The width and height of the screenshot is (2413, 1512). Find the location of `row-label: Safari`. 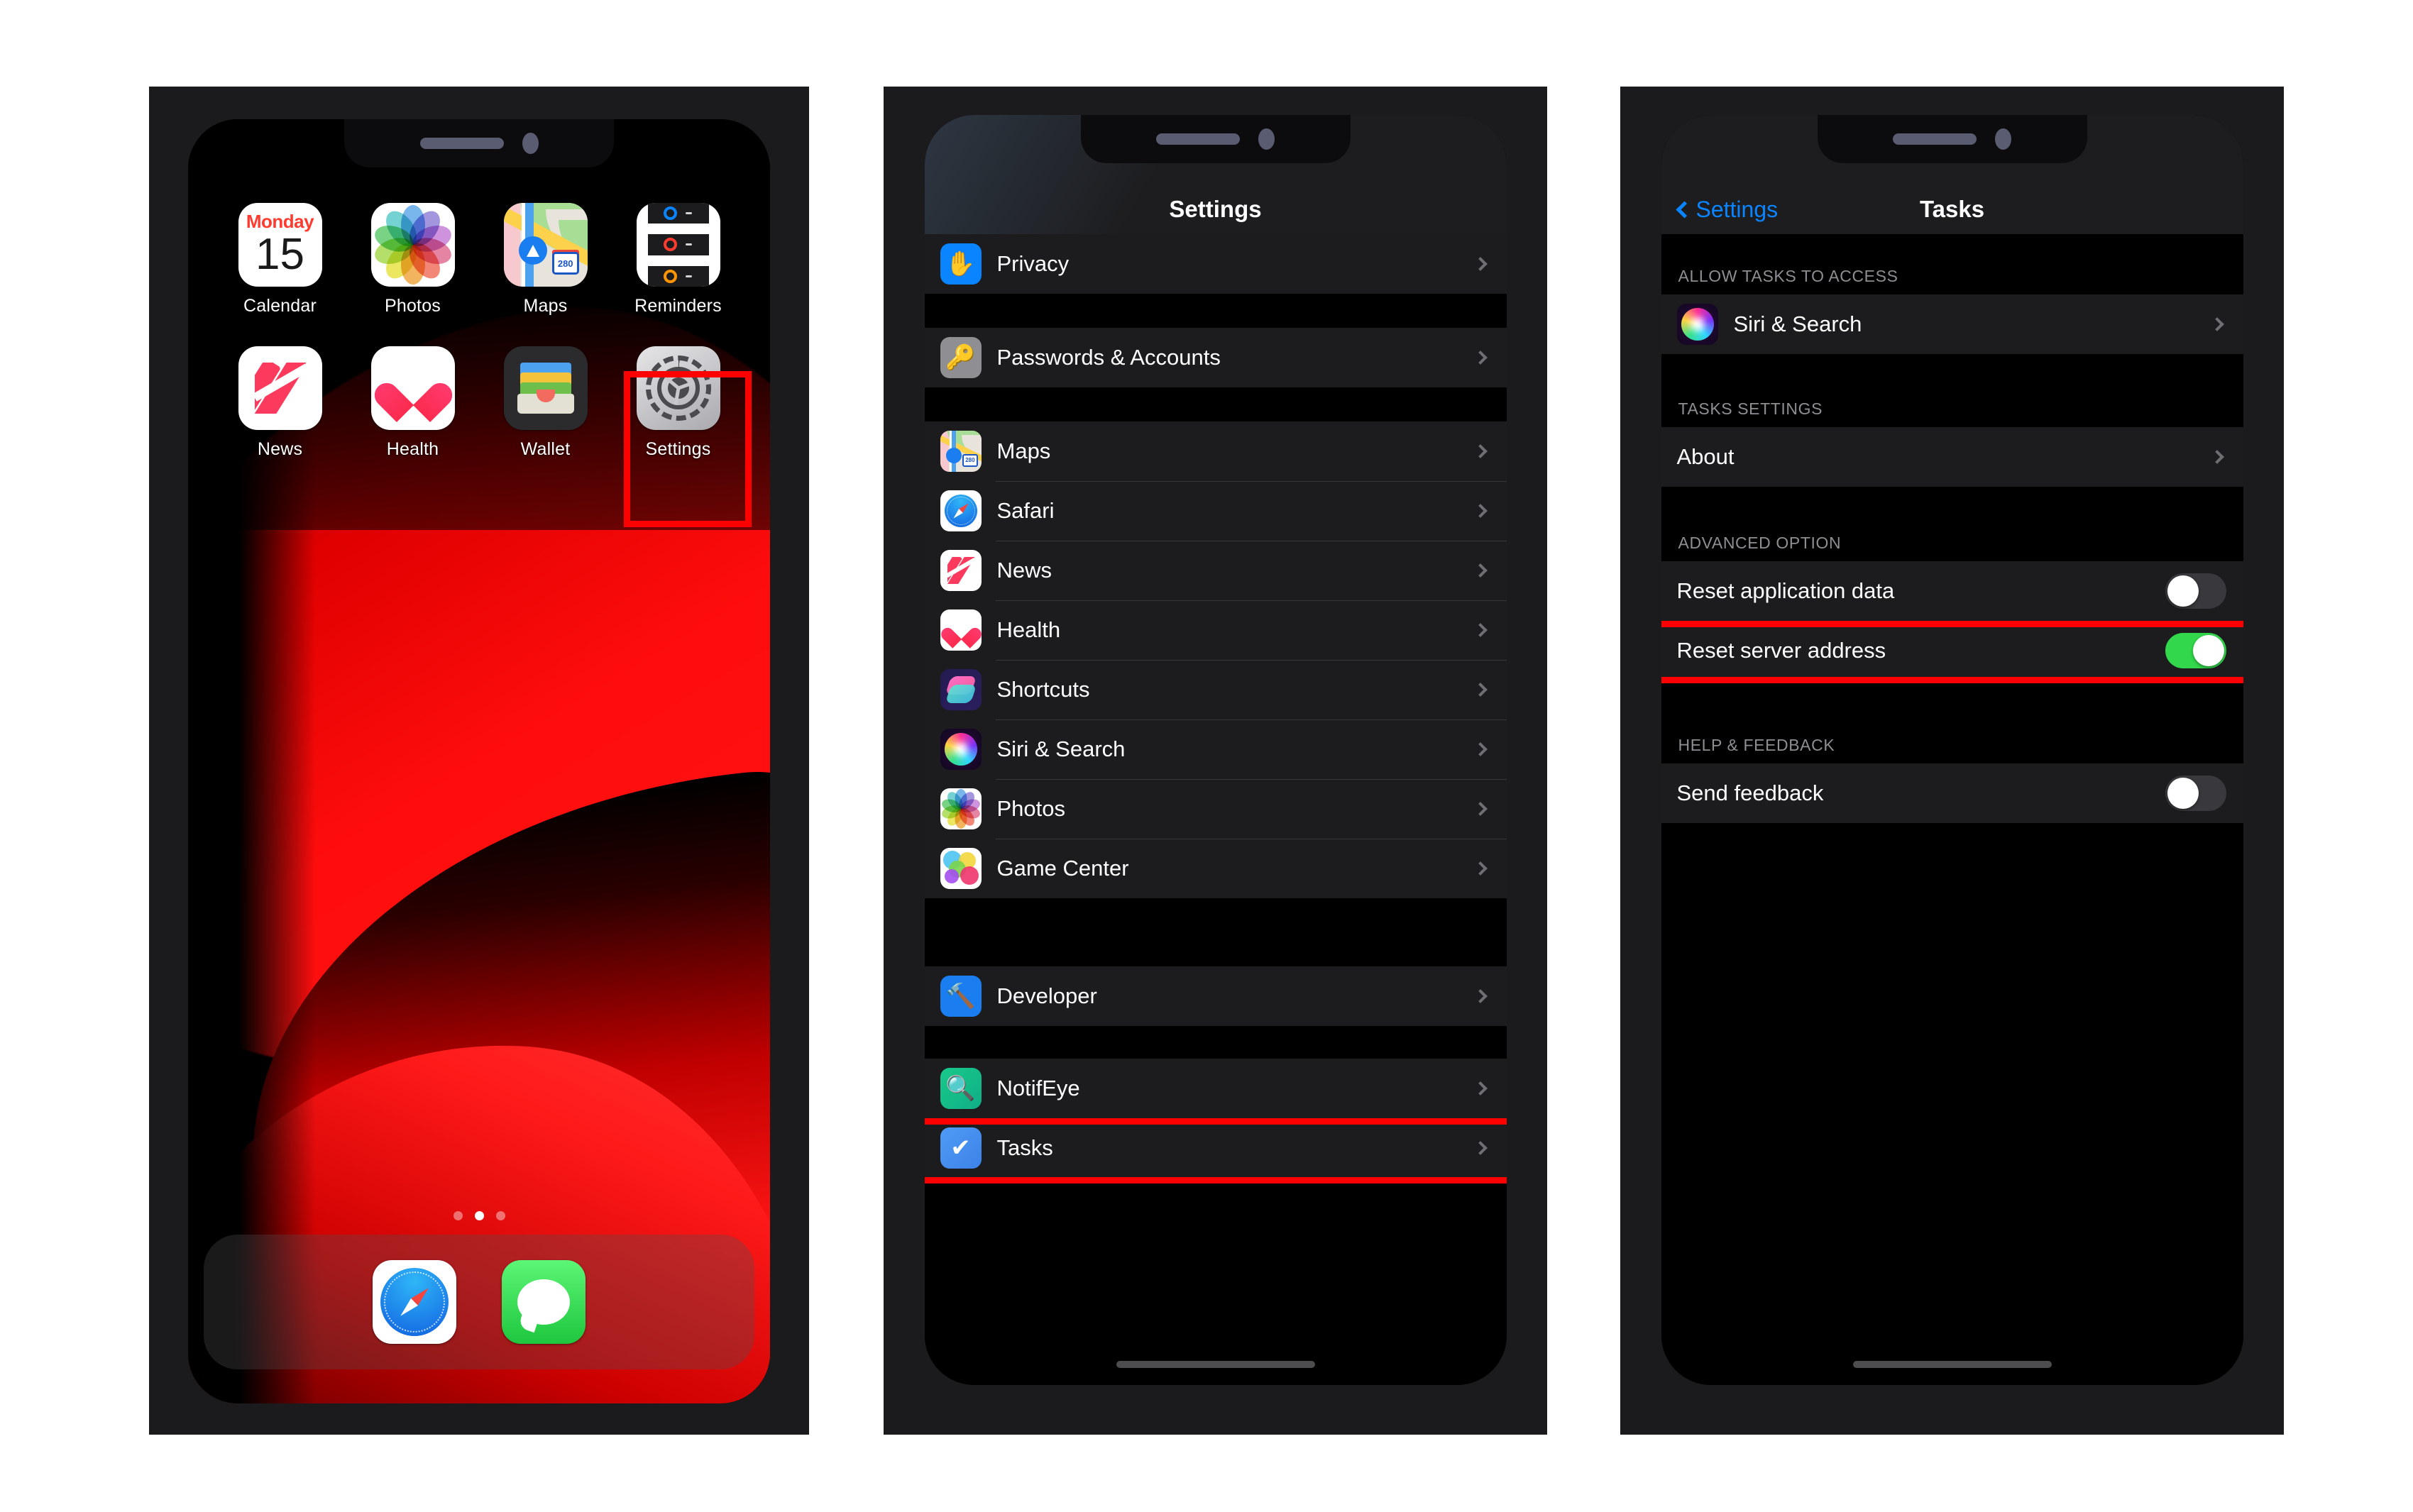

row-label: Safari is located at coordinates (1025, 510).